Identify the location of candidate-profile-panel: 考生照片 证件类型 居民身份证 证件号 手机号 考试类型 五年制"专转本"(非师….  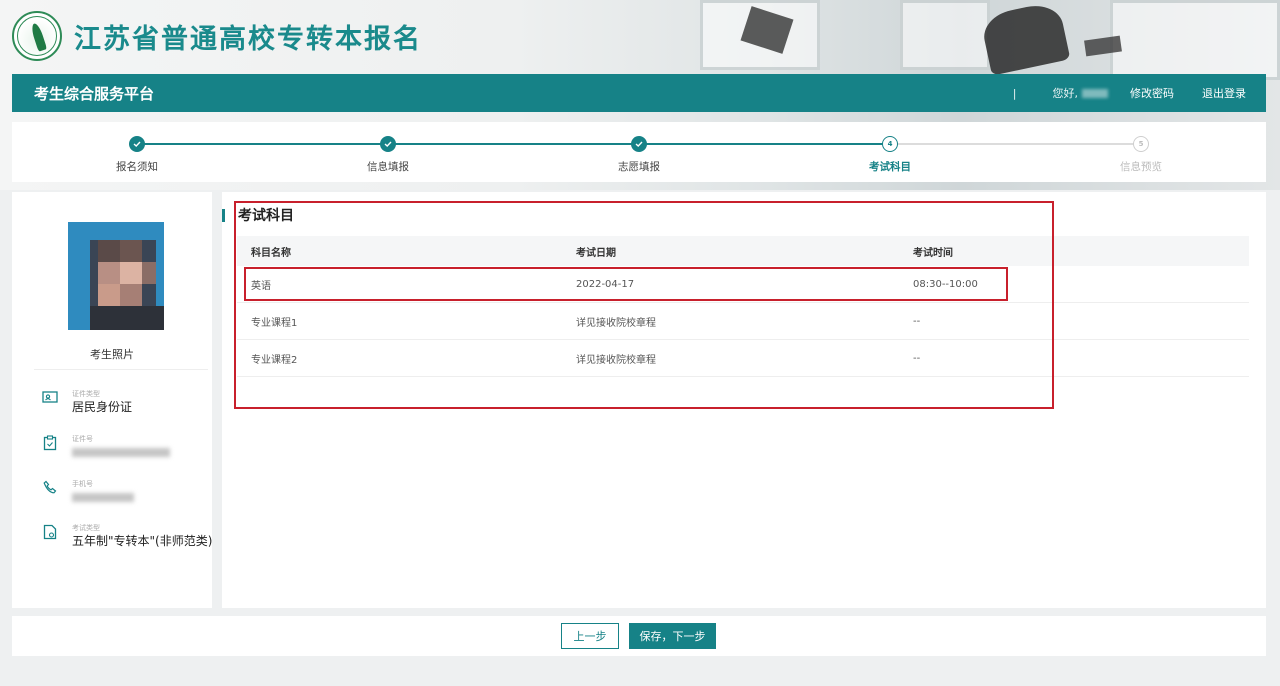
(112, 400).